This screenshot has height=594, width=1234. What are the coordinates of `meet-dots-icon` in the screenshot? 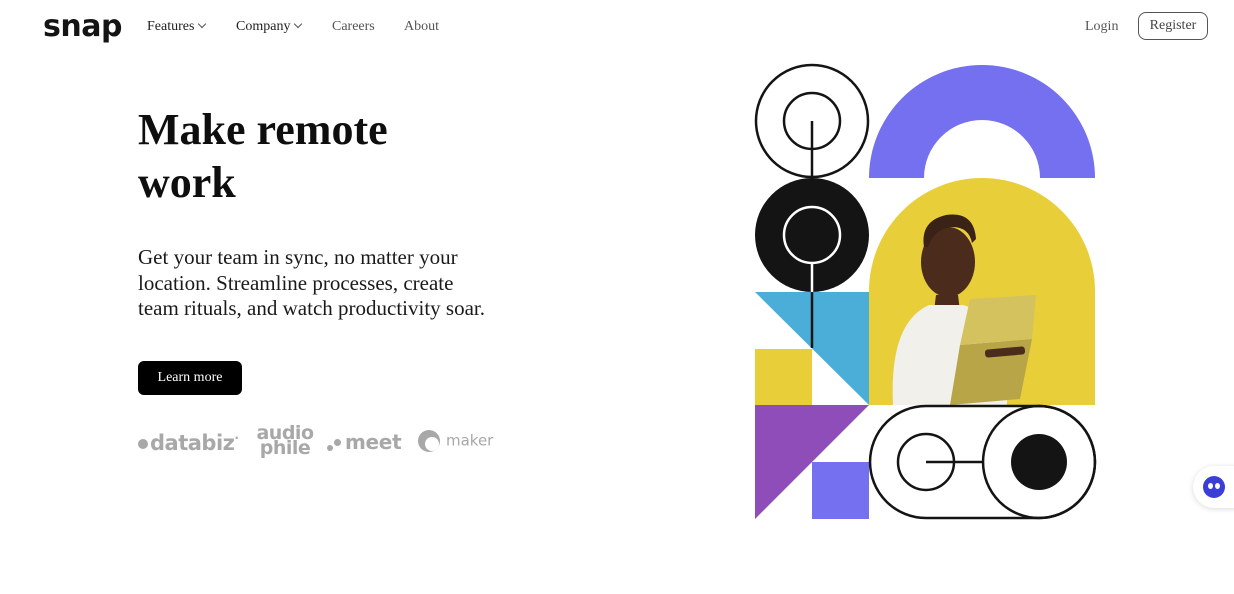 It's located at (335, 444).